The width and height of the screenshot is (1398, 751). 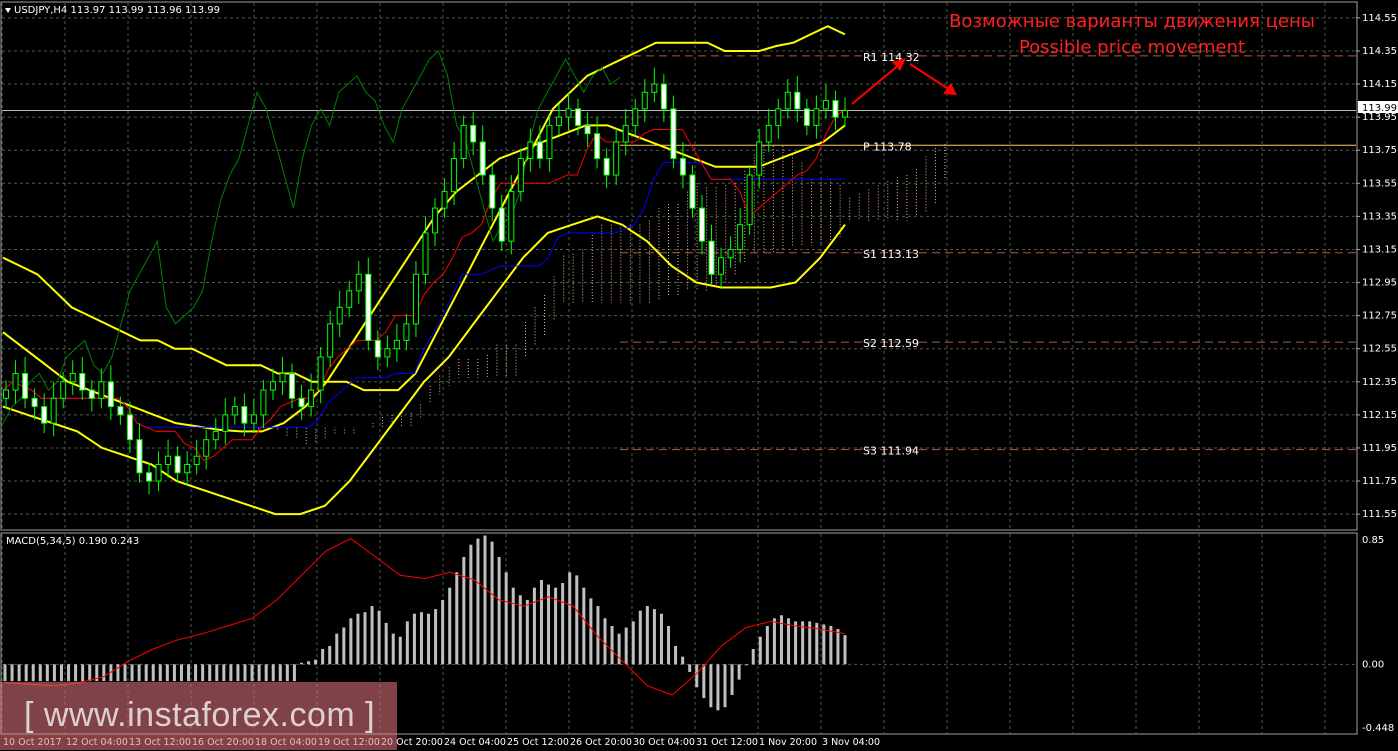 What do you see at coordinates (891, 343) in the screenshot?
I see `level-label-s2: S2 112.59` at bounding box center [891, 343].